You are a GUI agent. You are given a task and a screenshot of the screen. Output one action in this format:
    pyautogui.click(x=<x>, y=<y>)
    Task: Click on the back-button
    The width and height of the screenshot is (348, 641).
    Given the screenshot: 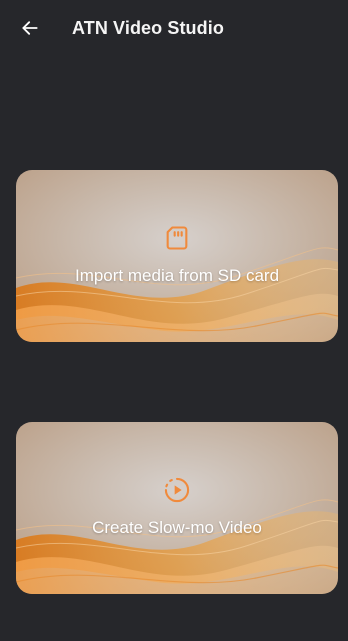 What is the action you would take?
    pyautogui.click(x=30, y=30)
    